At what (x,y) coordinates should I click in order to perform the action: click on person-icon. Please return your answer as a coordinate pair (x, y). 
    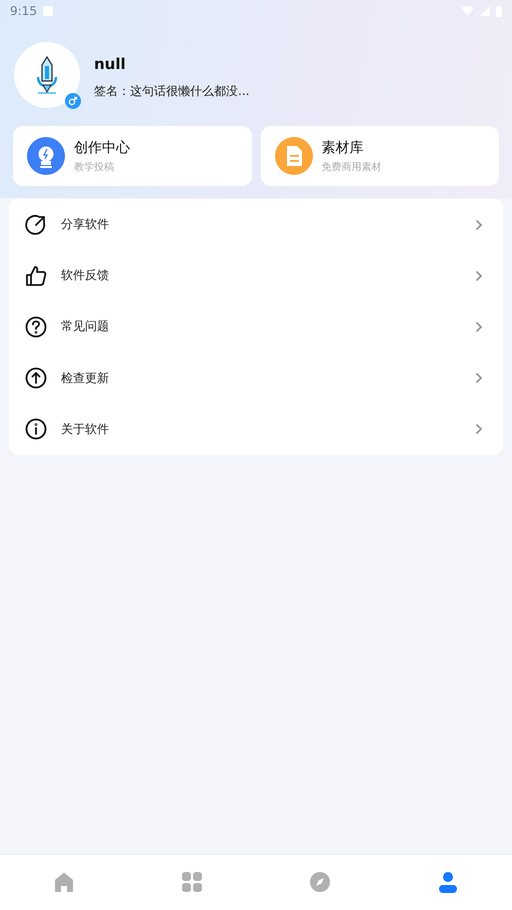
    Looking at the image, I should click on (448, 881).